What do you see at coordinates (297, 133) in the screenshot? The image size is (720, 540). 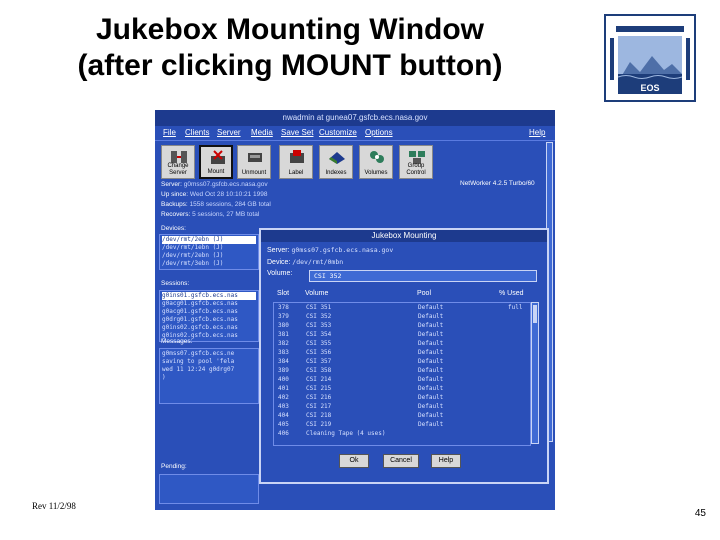 I see `menu-save-set: Save Set` at bounding box center [297, 133].